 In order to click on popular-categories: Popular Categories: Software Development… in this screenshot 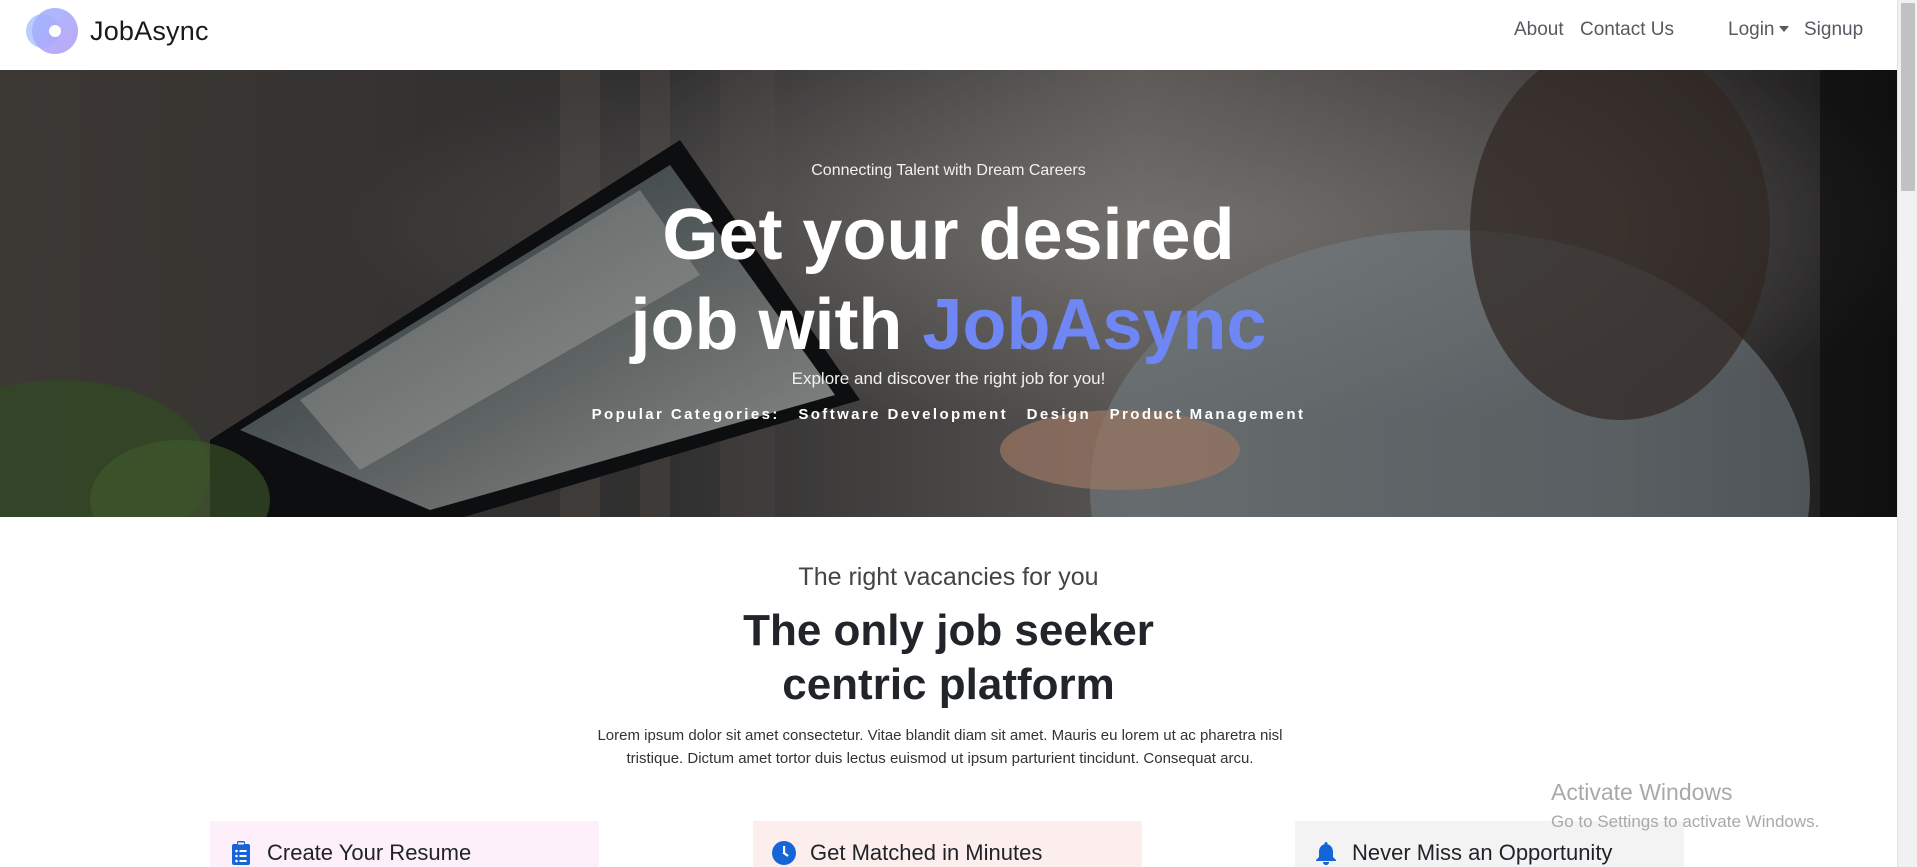, I will do `click(948, 414)`.